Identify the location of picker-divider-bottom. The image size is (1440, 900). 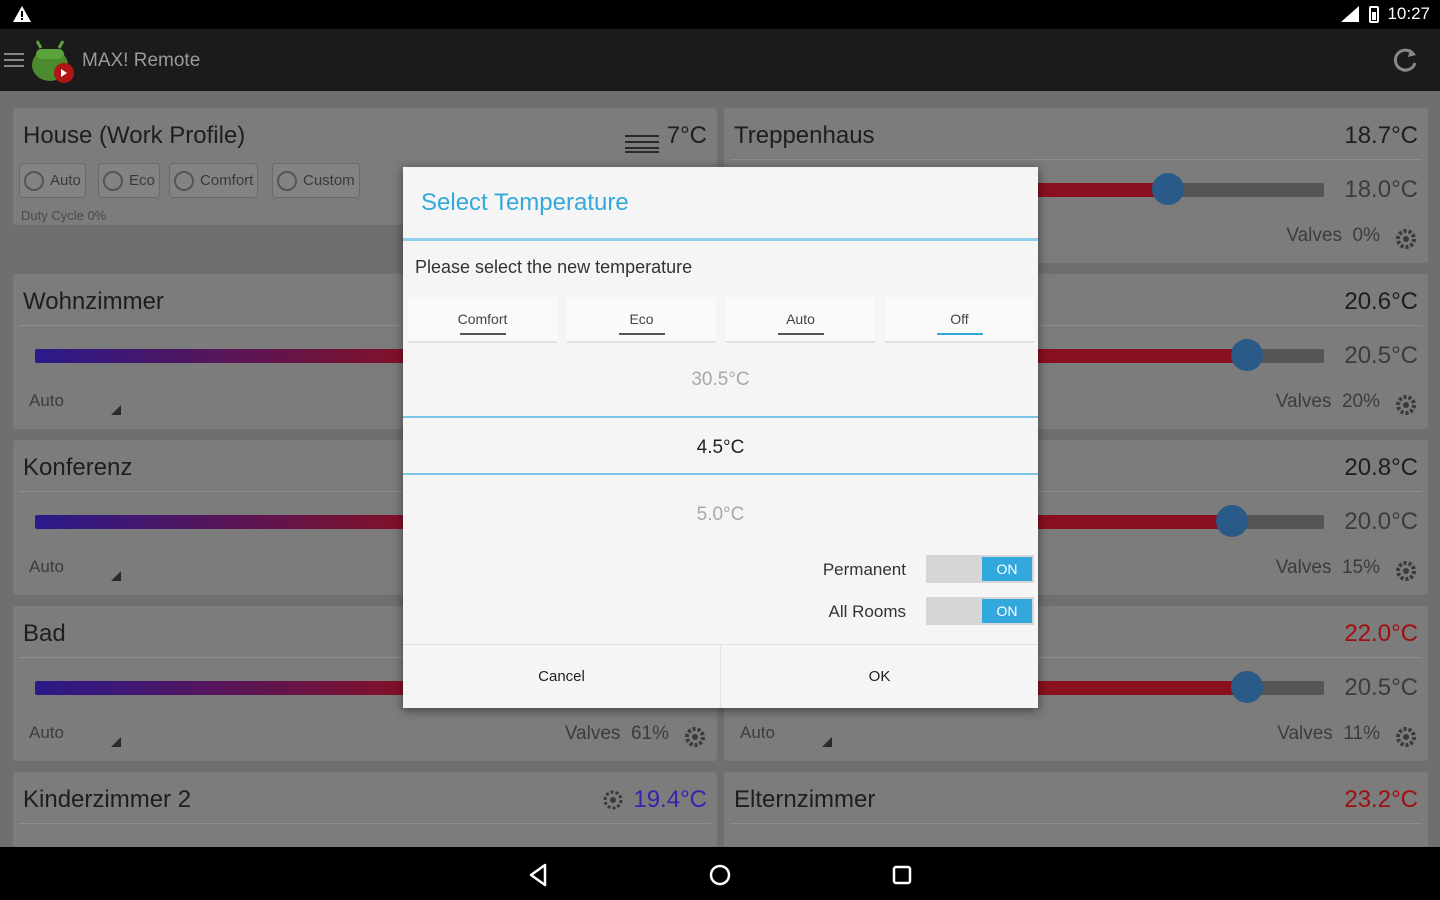
(720, 474).